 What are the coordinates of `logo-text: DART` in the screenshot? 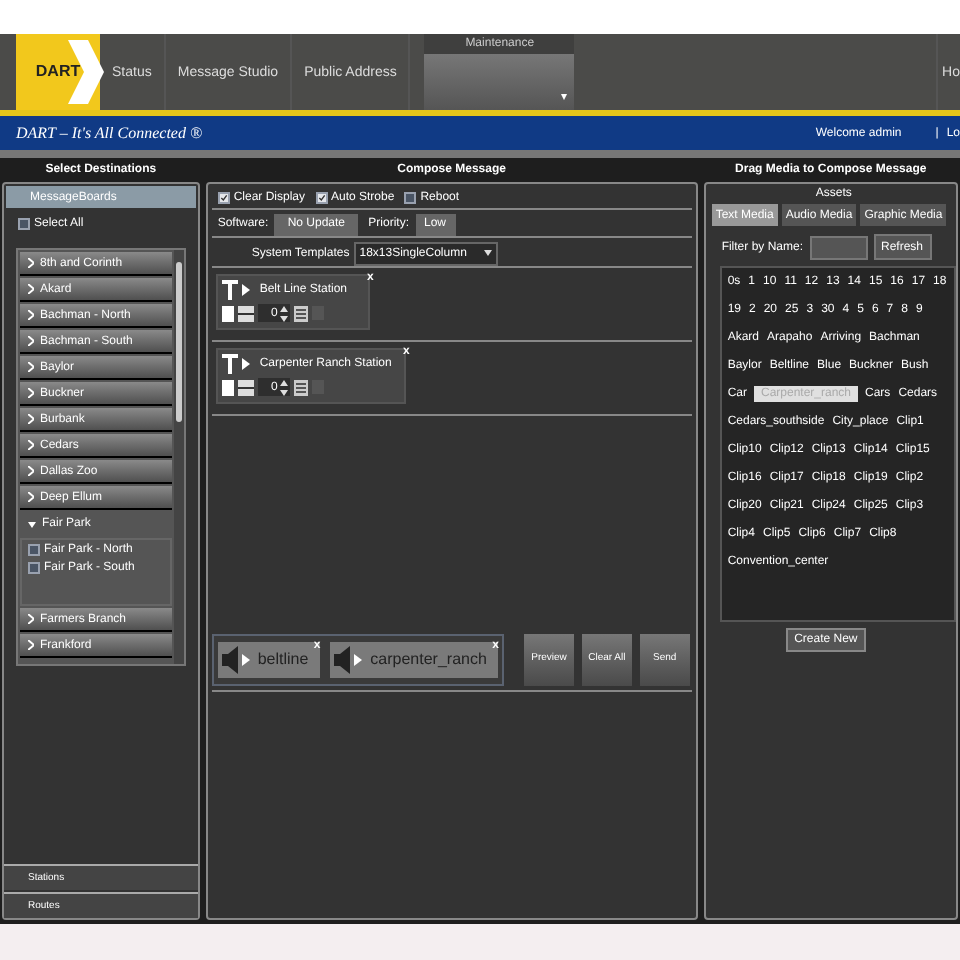 It's located at (58, 72).